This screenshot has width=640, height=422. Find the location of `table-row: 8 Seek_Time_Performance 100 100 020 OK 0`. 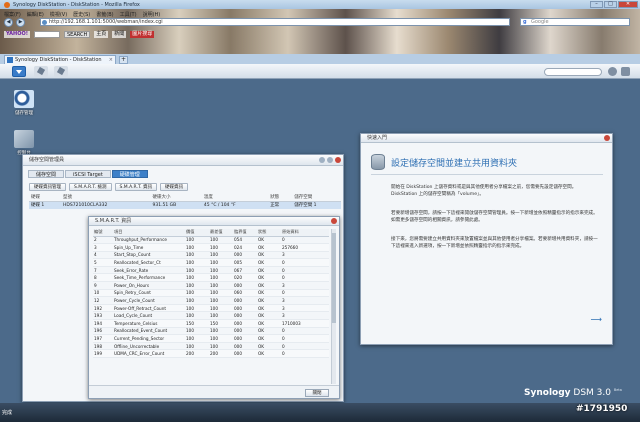

table-row: 8 Seek_Time_Performance 100 100 020 OK 0 is located at coordinates (211, 278).